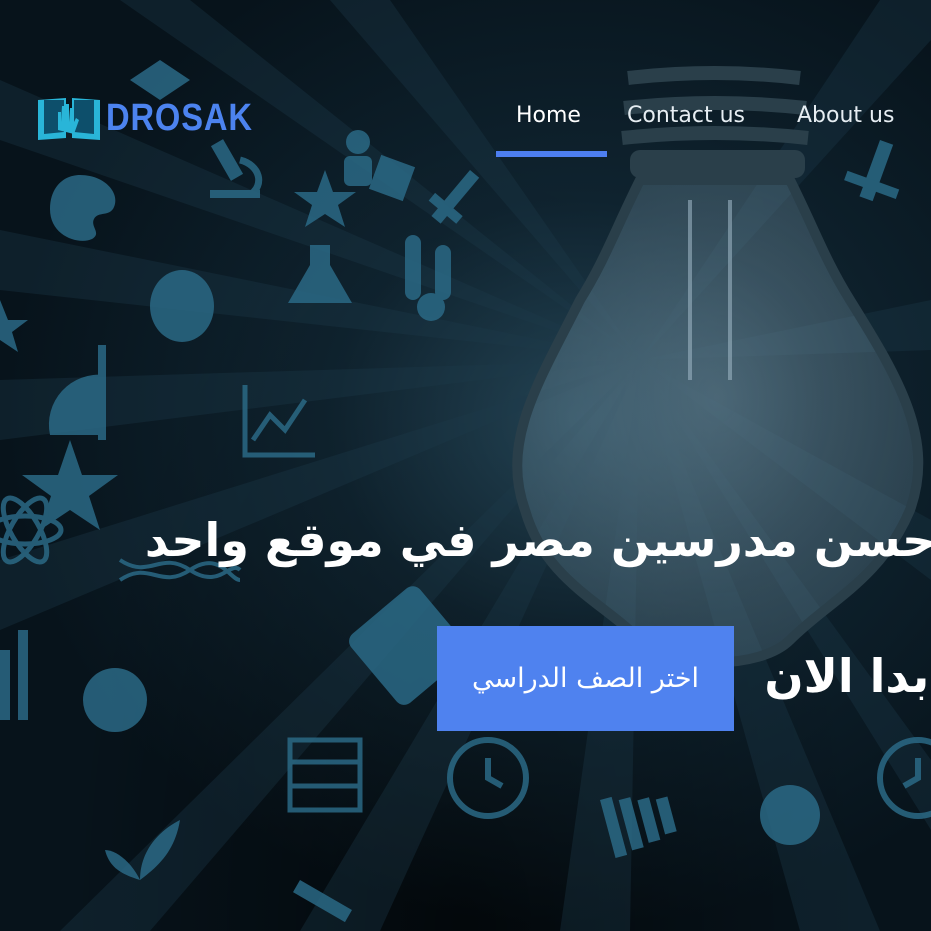  What do you see at coordinates (548, 116) in the screenshot?
I see `nav-link-home: Home` at bounding box center [548, 116].